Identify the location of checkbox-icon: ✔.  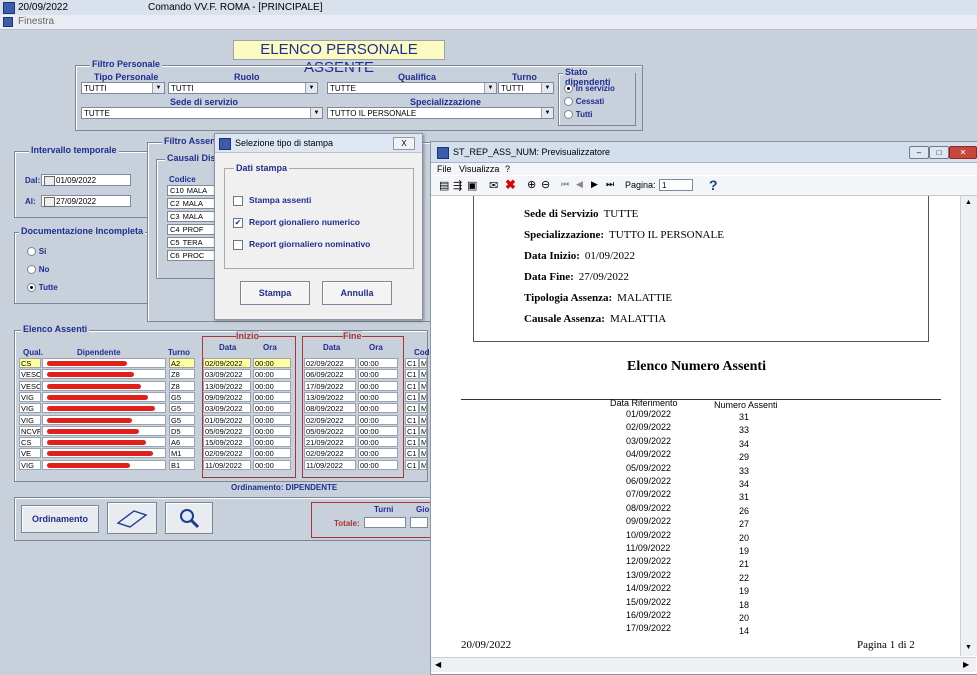
(238, 222).